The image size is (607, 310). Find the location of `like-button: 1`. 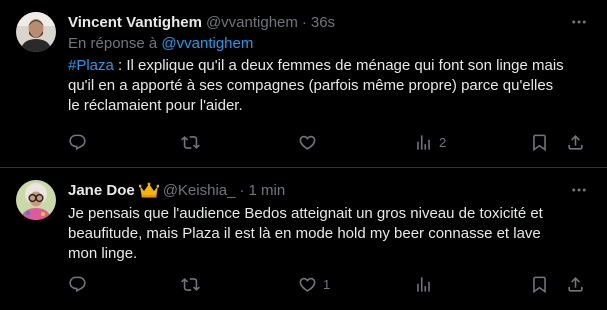

like-button: 1 is located at coordinates (314, 284).